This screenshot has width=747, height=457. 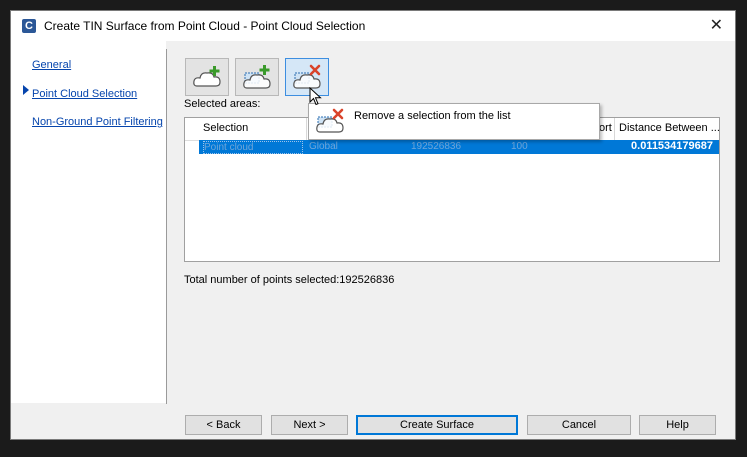 I want to click on cloud-region-remove-icon, so click(x=330, y=120).